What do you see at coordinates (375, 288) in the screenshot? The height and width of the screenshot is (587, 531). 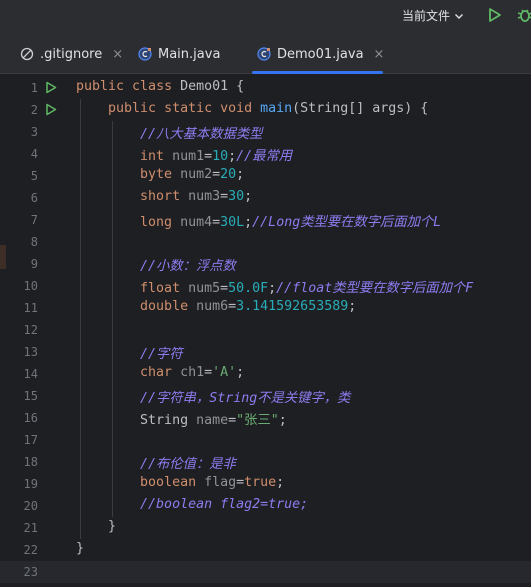 I see `code-token: //float类型要在数字后面加个F` at bounding box center [375, 288].